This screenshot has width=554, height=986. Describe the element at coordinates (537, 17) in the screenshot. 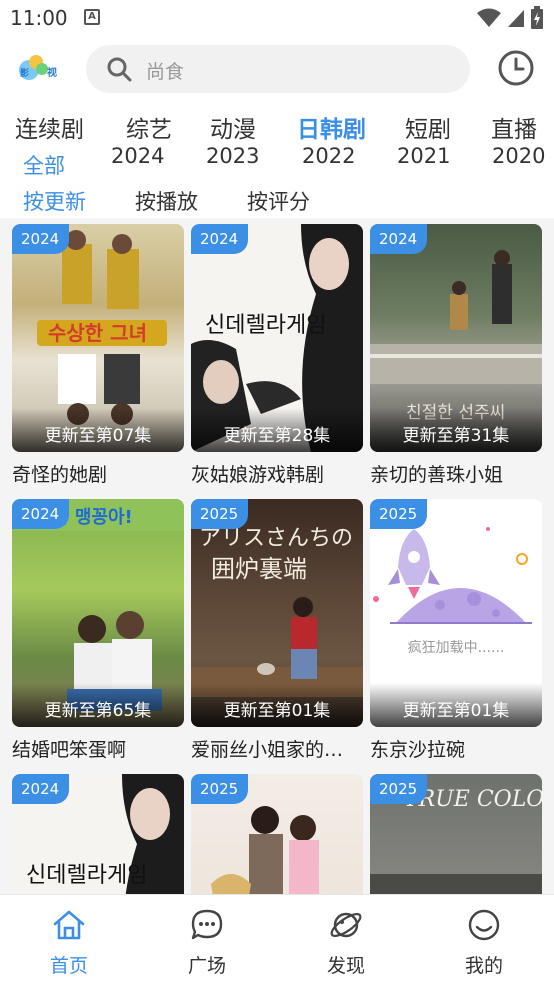

I see `battery-icon` at that location.